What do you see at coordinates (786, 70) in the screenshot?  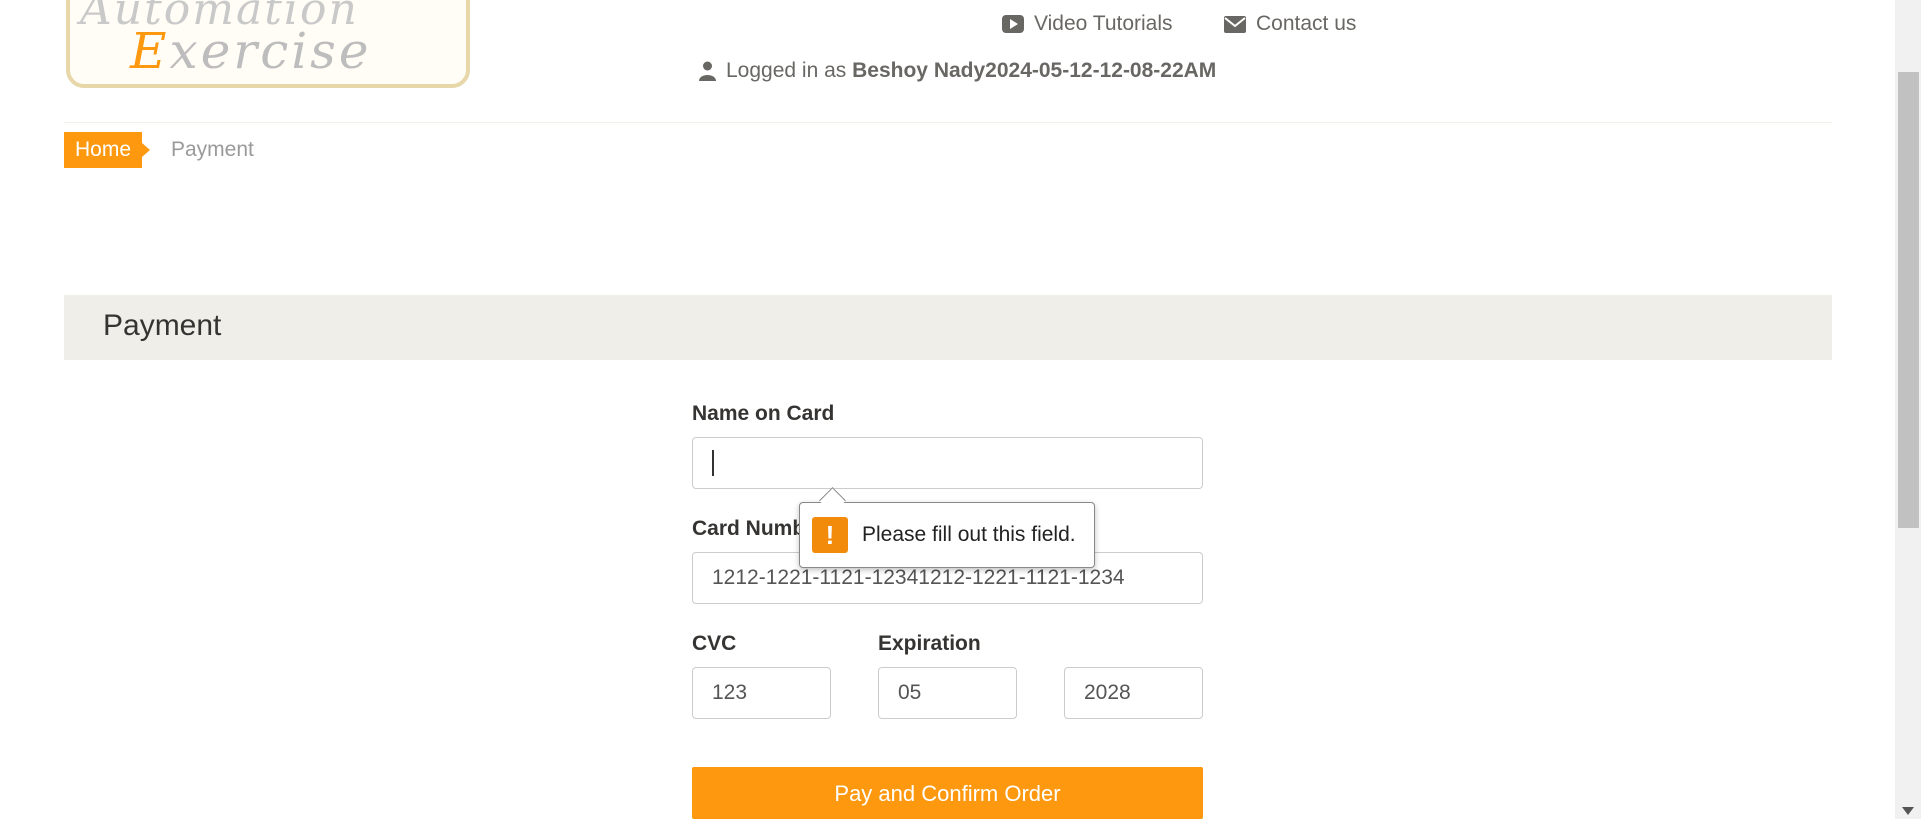 I see `logged-in-prefix: Logged in as` at bounding box center [786, 70].